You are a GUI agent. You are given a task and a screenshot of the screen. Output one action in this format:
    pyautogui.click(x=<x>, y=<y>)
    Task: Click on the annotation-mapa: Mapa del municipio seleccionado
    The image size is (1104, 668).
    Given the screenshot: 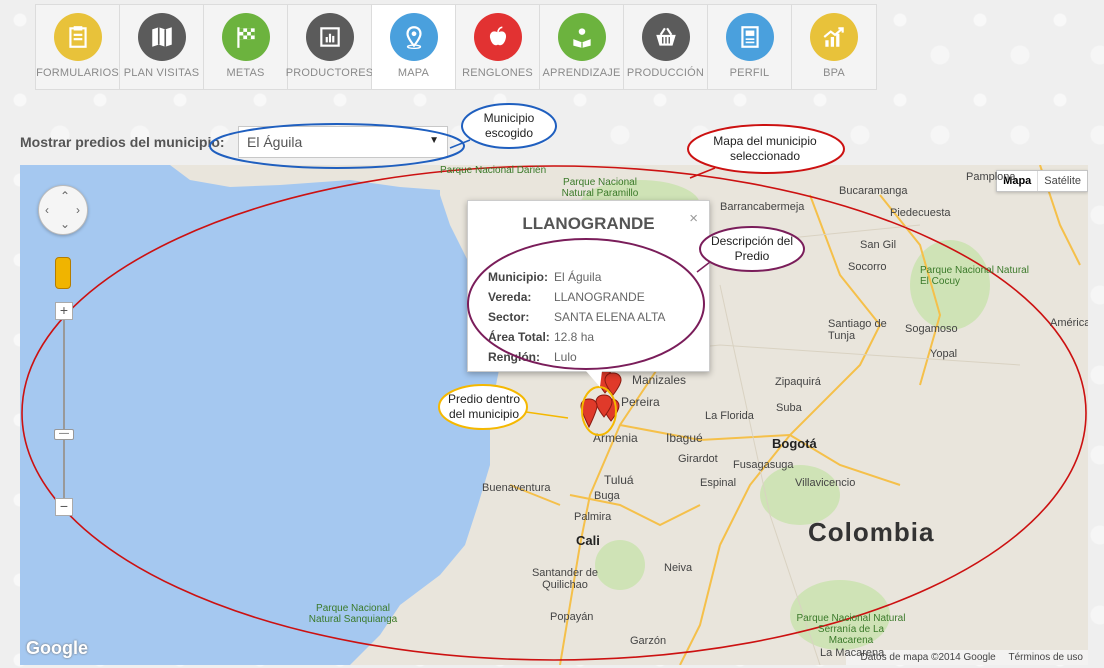 What is the action you would take?
    pyautogui.click(x=765, y=148)
    